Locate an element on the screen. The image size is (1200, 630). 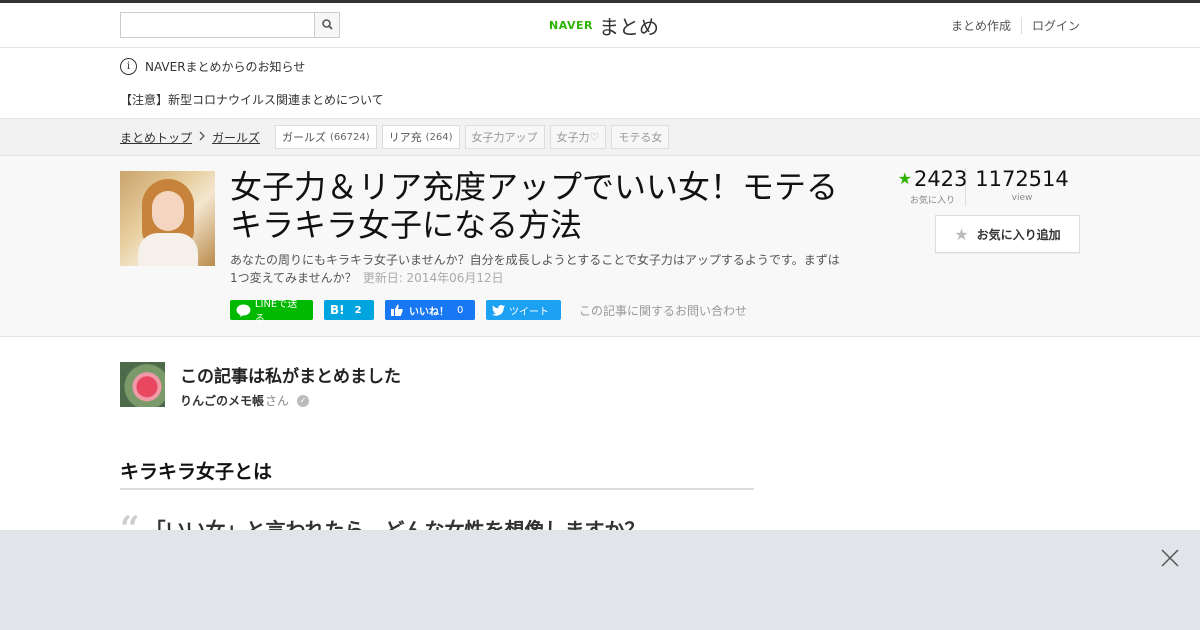
hatena-icon: B! is located at coordinates (337, 310).